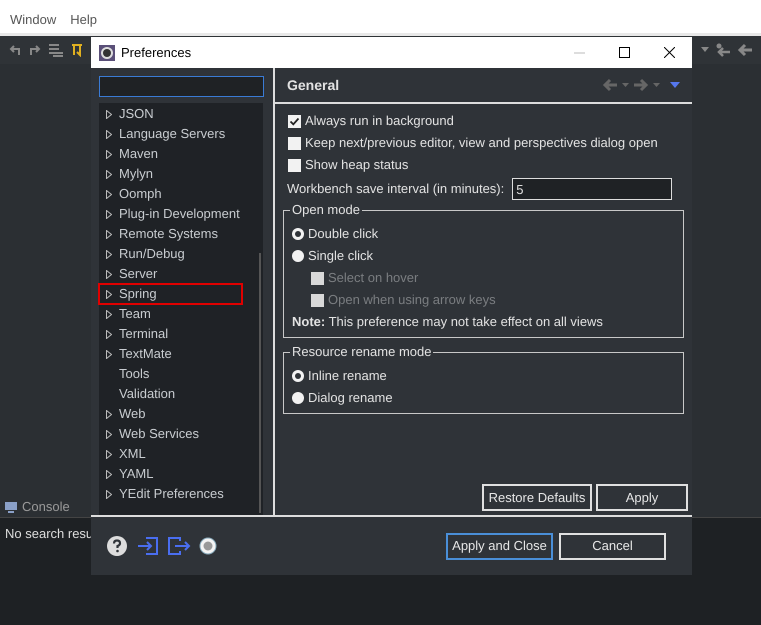  What do you see at coordinates (35, 50) in the screenshot?
I see `redo-icon` at bounding box center [35, 50].